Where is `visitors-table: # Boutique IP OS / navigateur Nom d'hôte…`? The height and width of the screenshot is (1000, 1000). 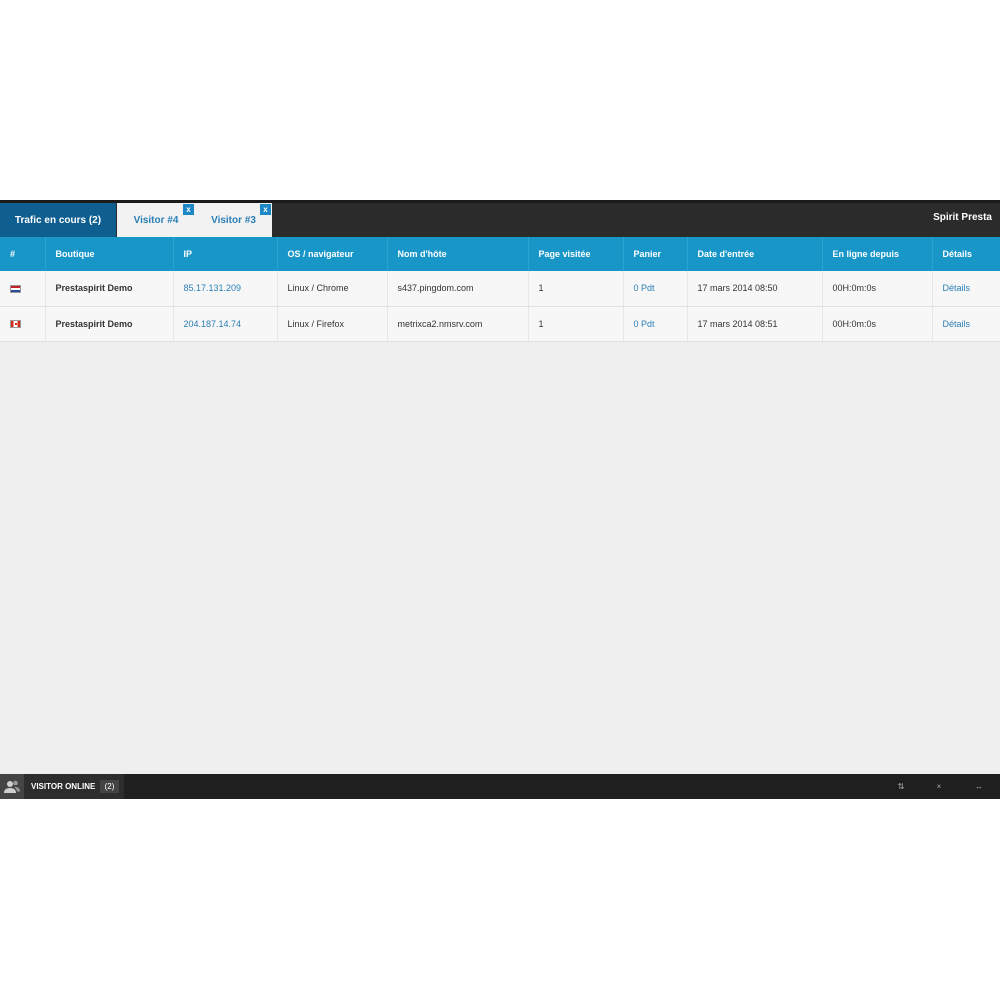 visitors-table: # Boutique IP OS / navigateur Nom d'hôte… is located at coordinates (500, 289).